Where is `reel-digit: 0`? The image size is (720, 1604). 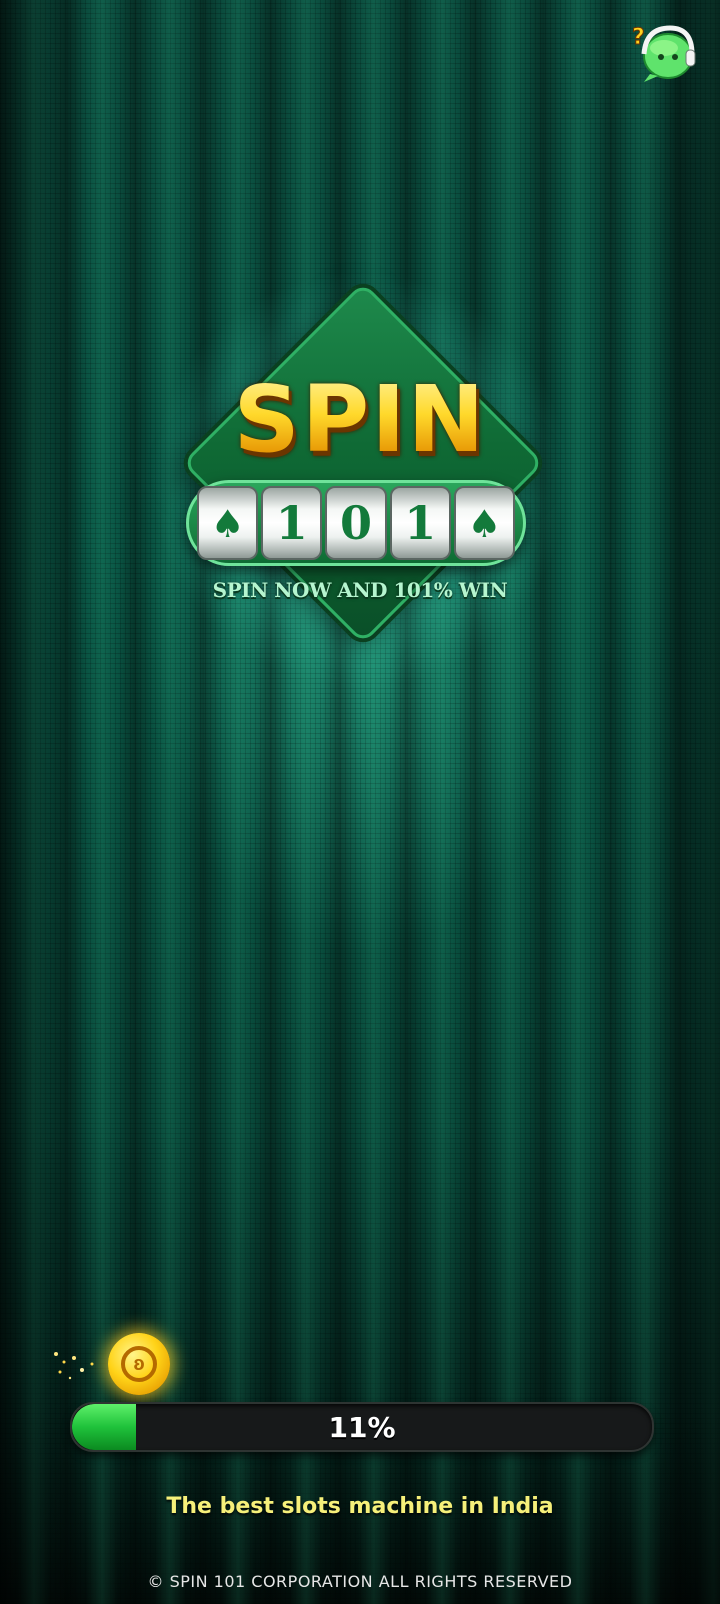
reel-digit: 0 is located at coordinates (356, 523).